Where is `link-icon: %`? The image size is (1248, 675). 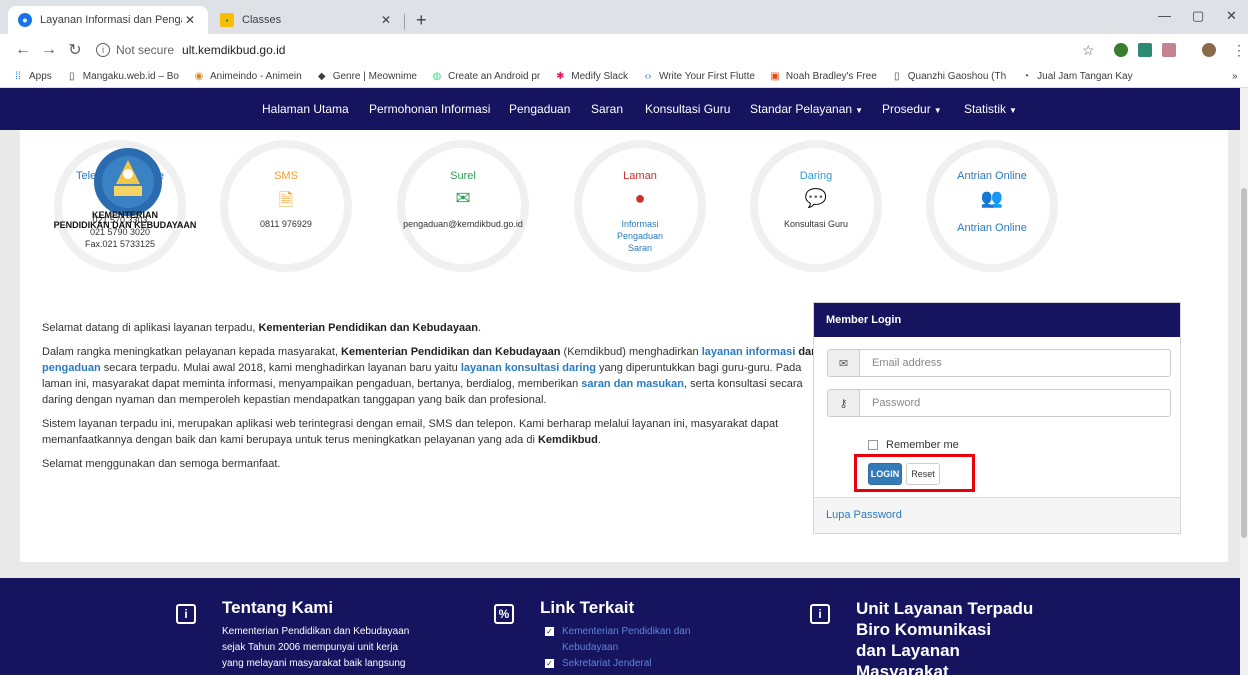 link-icon: % is located at coordinates (504, 614).